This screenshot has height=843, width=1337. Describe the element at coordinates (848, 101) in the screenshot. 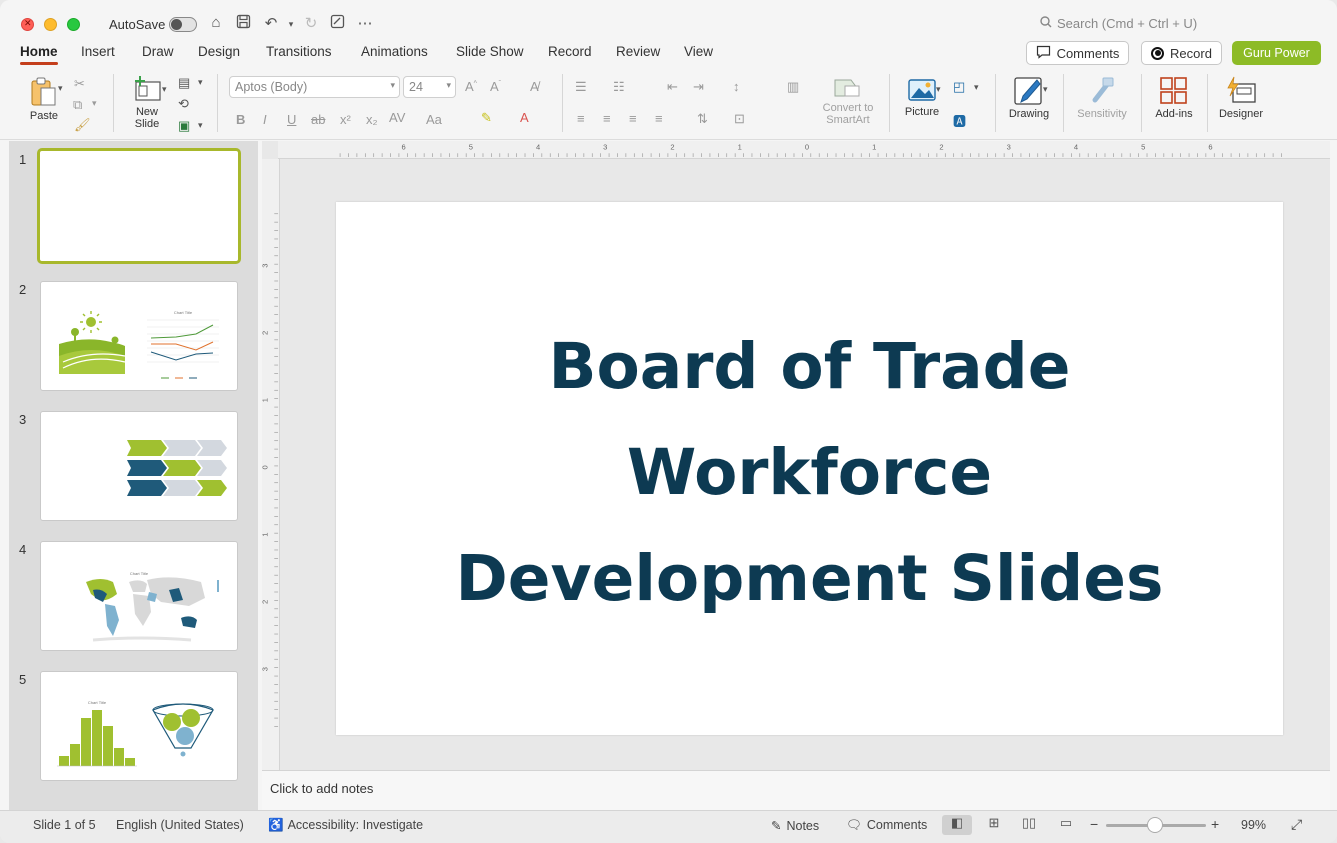

I see `convert-smartart-button: Convert to SmartArt` at that location.